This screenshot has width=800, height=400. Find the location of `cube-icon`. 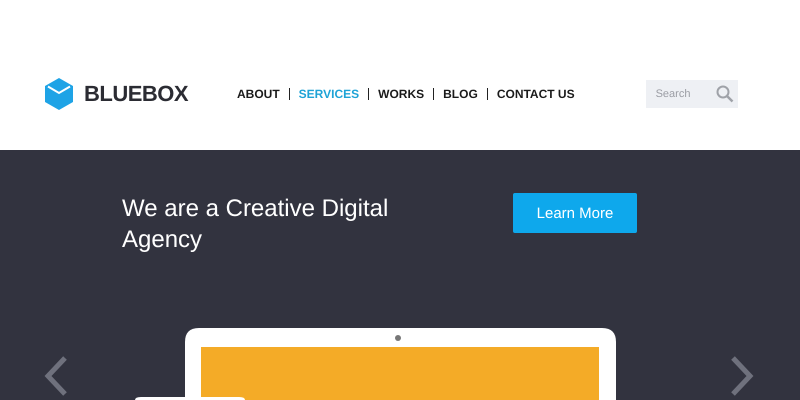

cube-icon is located at coordinates (59, 94).